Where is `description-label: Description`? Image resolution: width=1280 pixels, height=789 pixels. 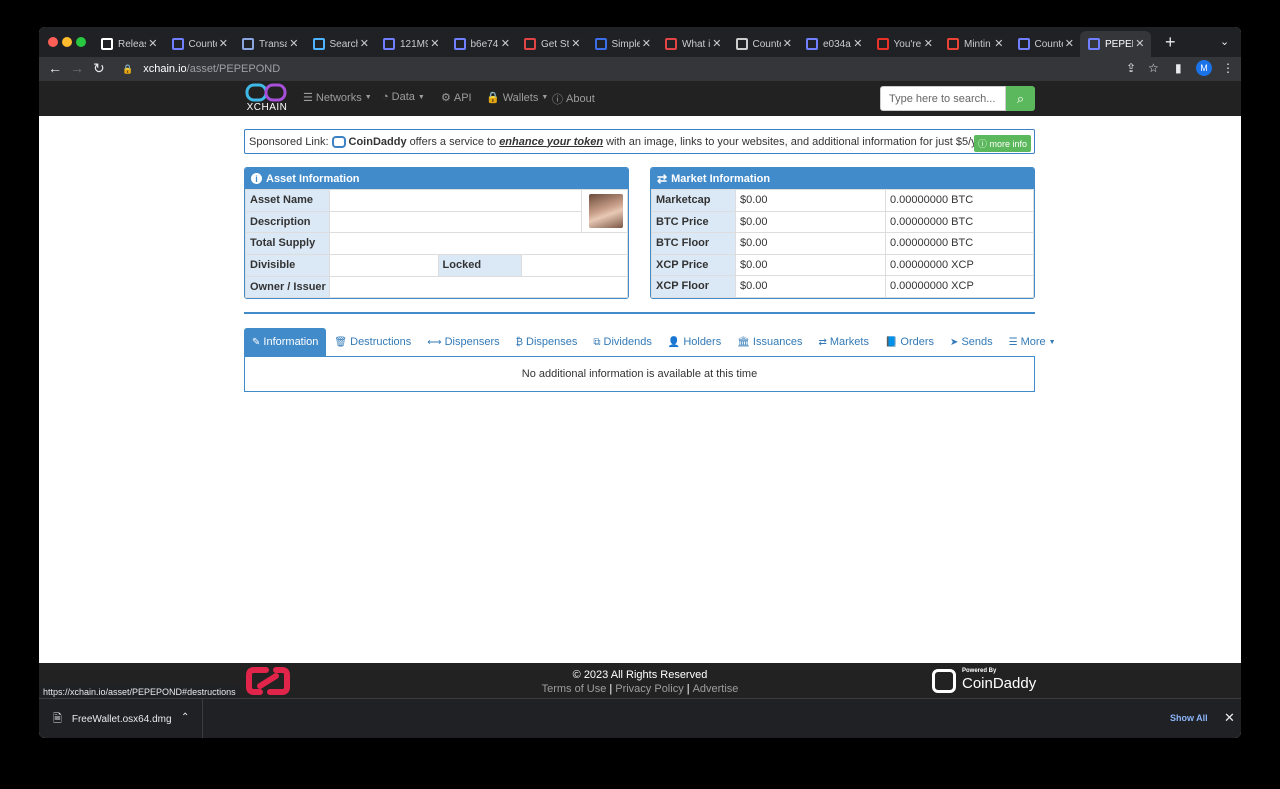 description-label: Description is located at coordinates (287, 221).